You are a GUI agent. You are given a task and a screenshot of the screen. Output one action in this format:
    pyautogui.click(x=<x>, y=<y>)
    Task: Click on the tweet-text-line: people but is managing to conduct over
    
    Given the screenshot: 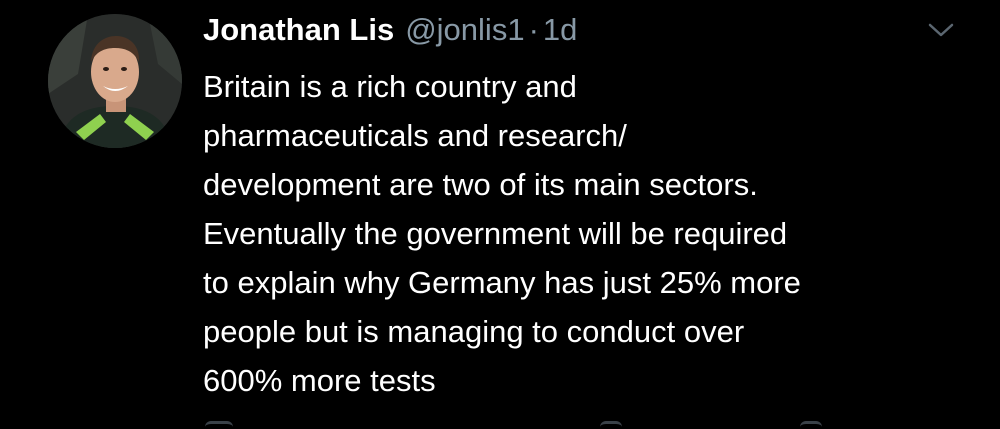 What is the action you would take?
    pyautogui.click(x=474, y=331)
    